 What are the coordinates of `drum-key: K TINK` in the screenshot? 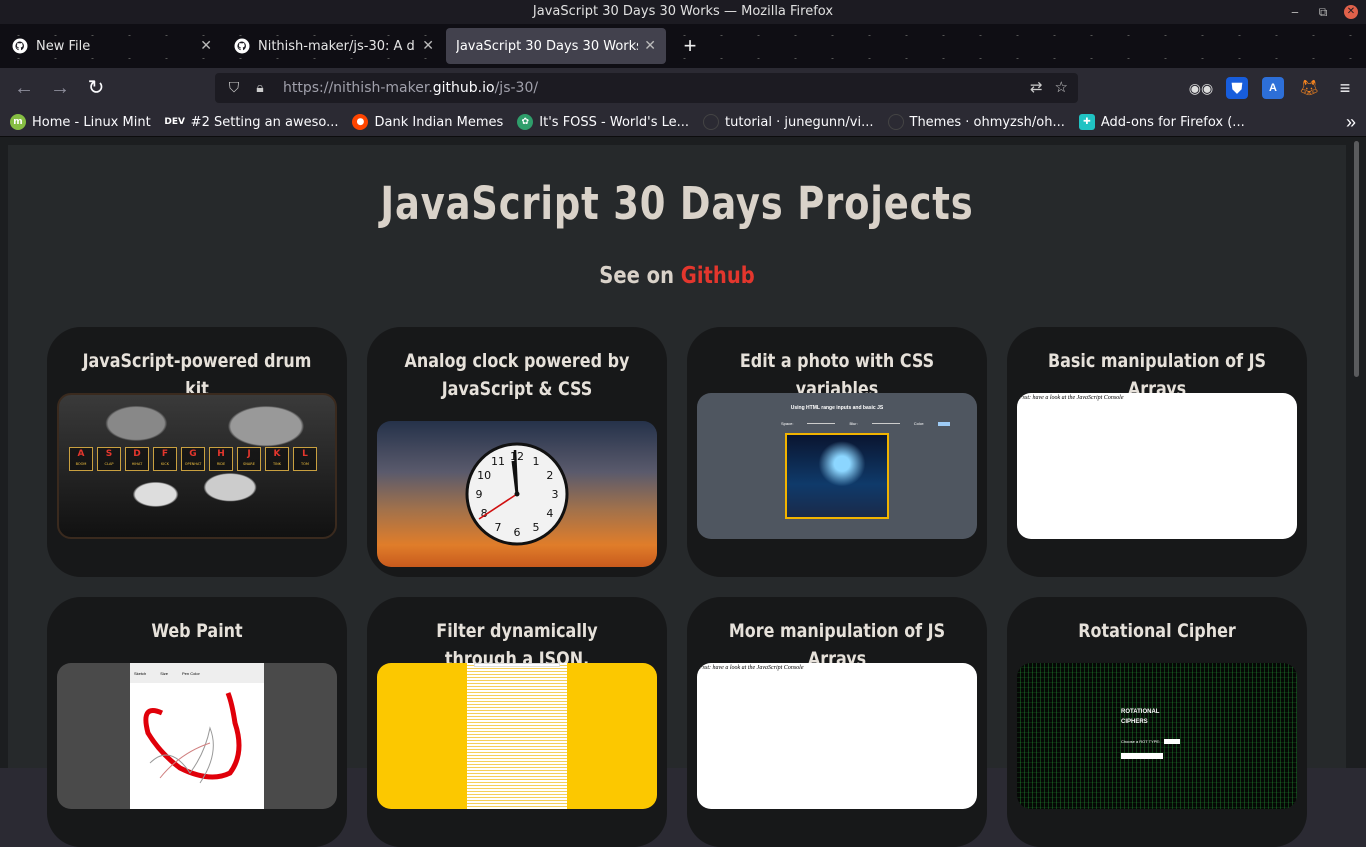 It's located at (277, 459).